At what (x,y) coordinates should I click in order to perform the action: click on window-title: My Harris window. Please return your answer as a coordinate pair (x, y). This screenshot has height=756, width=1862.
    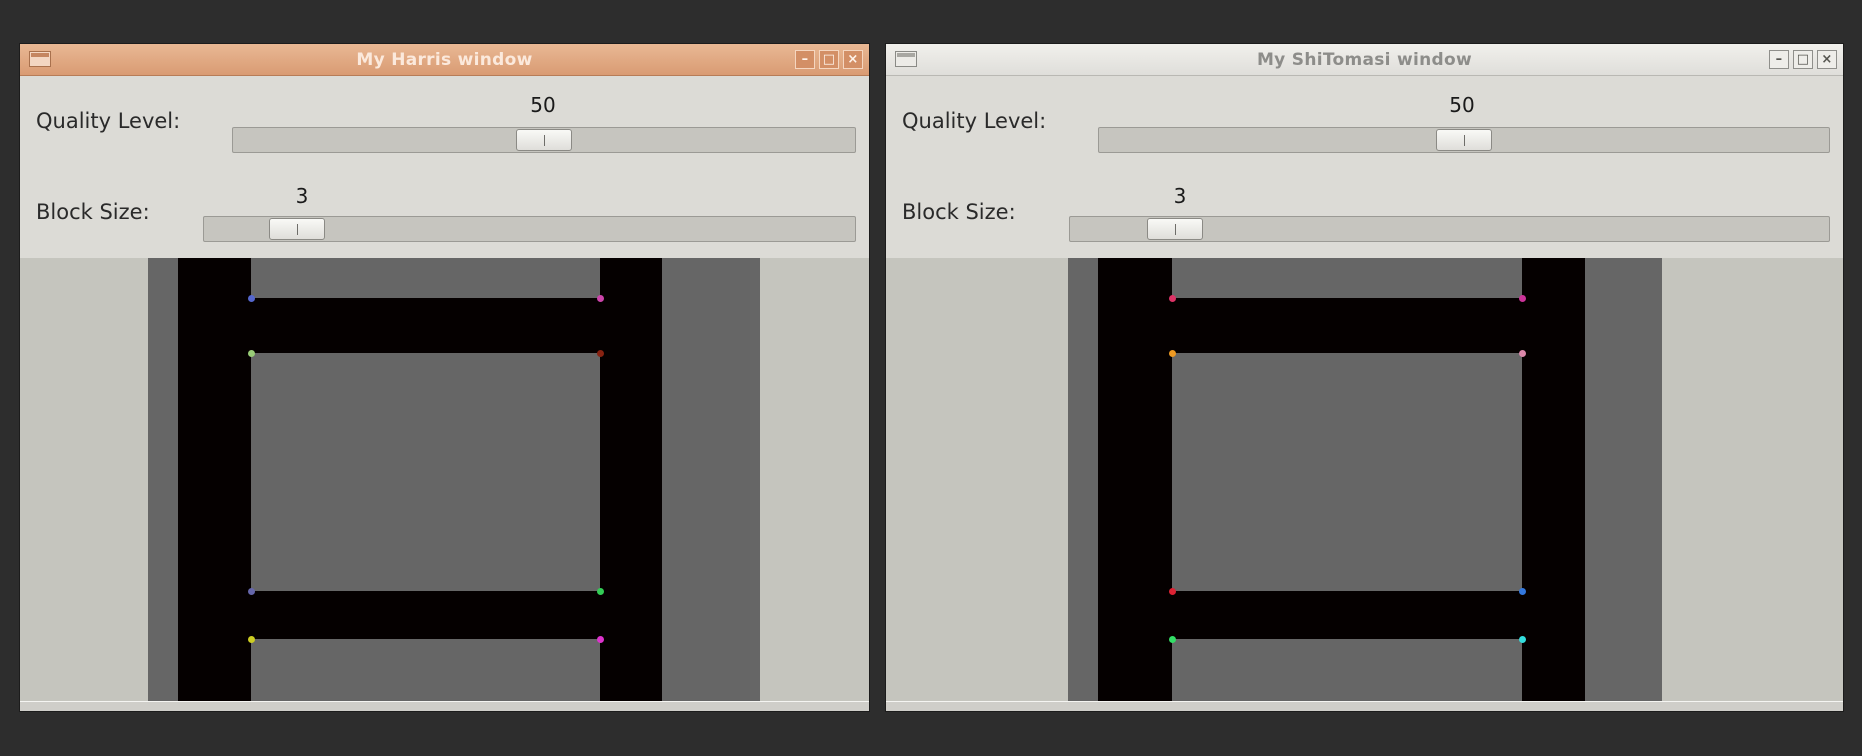
    Looking at the image, I should click on (444, 59).